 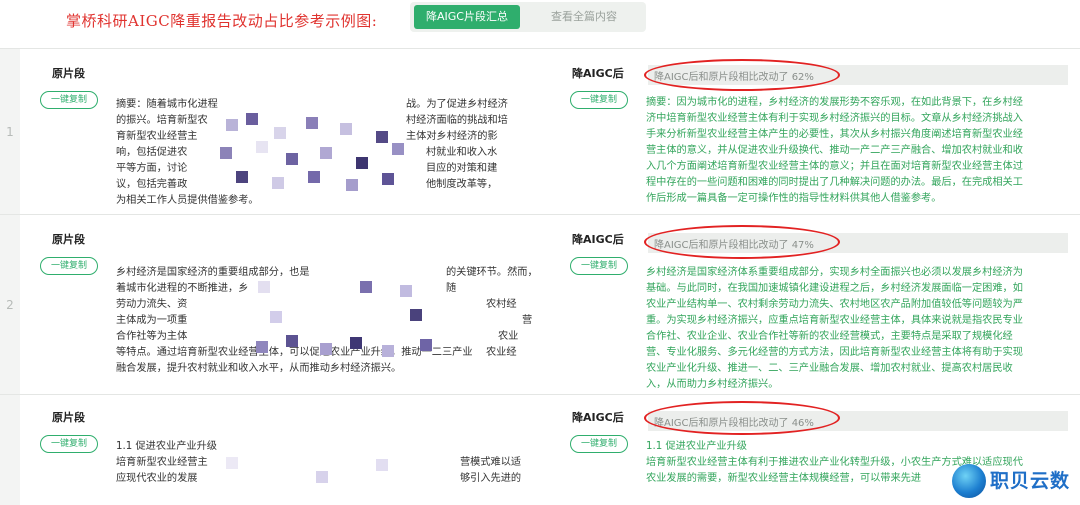 I want to click on row-number, so click(x=10, y=450).